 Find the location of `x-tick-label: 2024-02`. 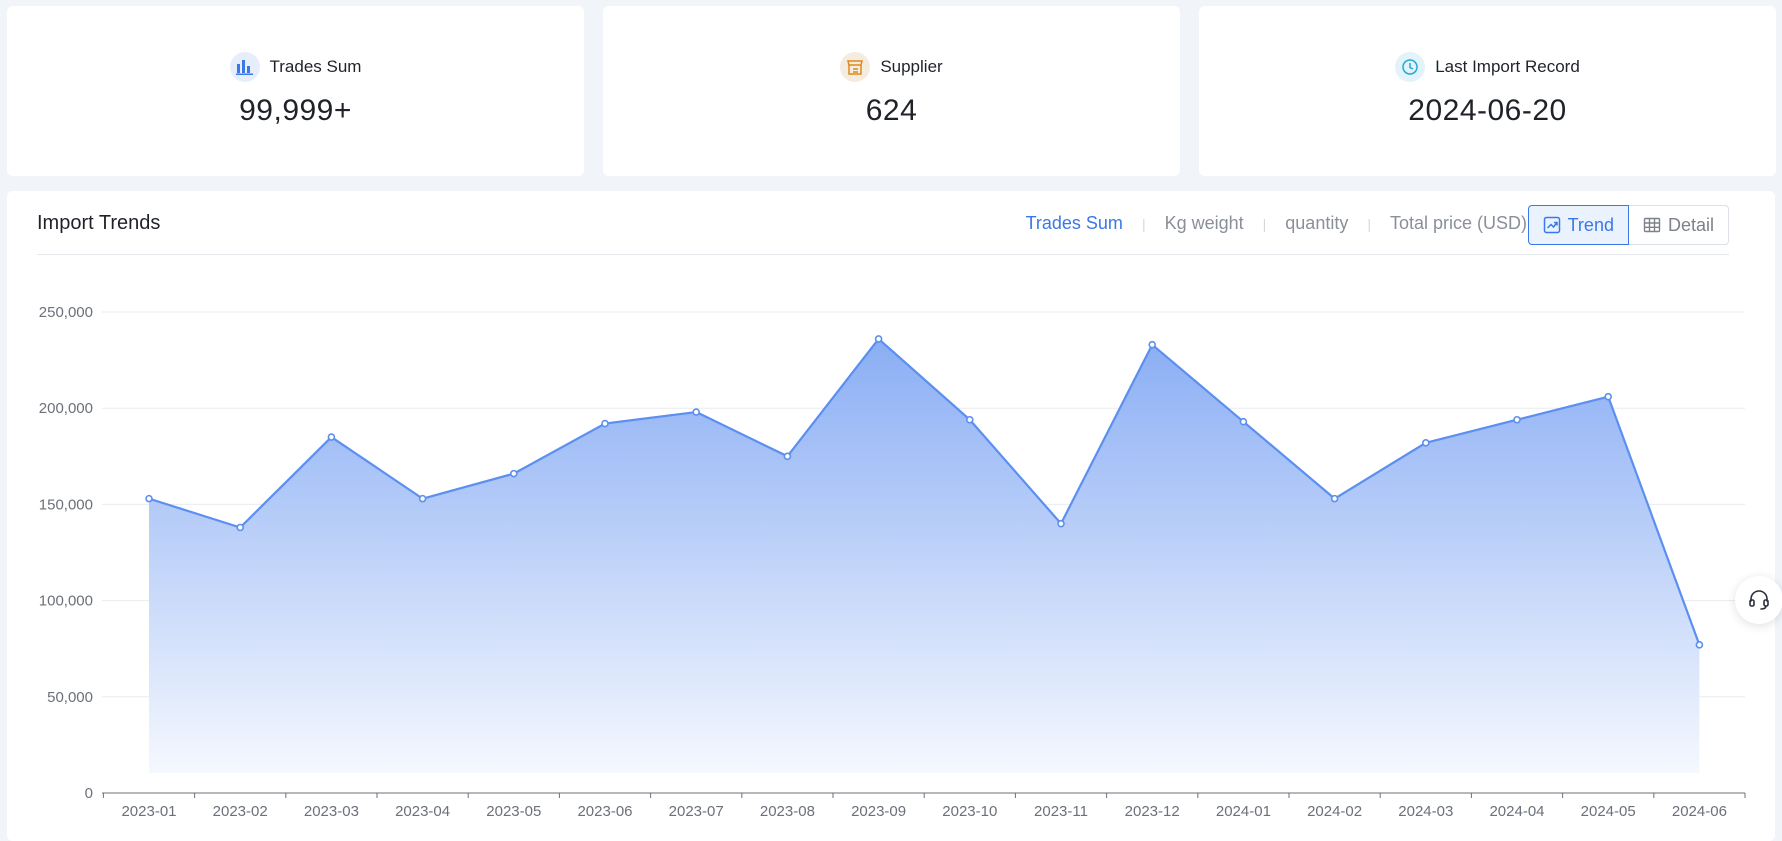

x-tick-label: 2024-02 is located at coordinates (1334, 811).